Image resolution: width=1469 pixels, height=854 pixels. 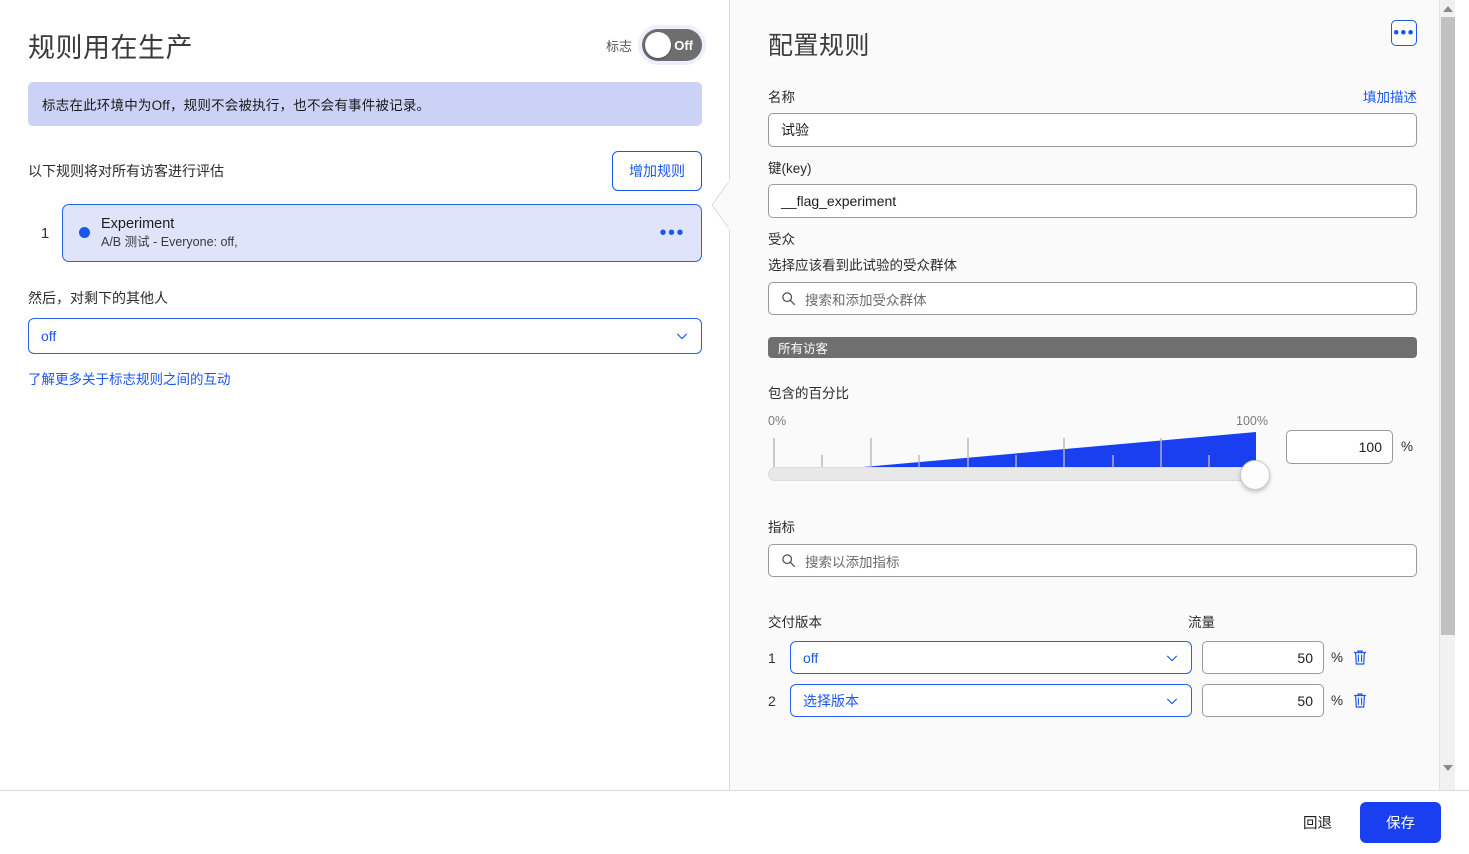 What do you see at coordinates (734, 822) in the screenshot?
I see `footer-action-bar: 回退 保存` at bounding box center [734, 822].